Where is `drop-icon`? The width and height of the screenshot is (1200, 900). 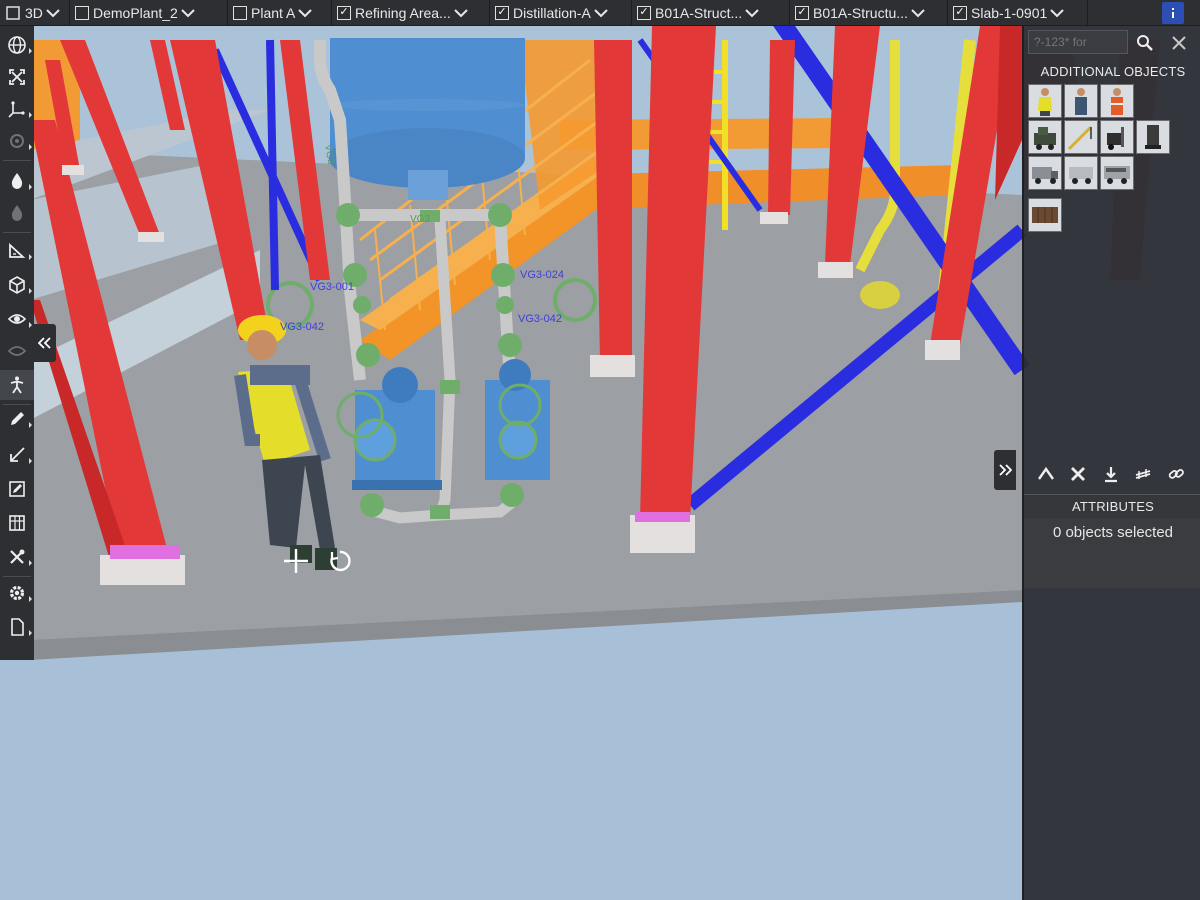 drop-icon is located at coordinates (17, 181).